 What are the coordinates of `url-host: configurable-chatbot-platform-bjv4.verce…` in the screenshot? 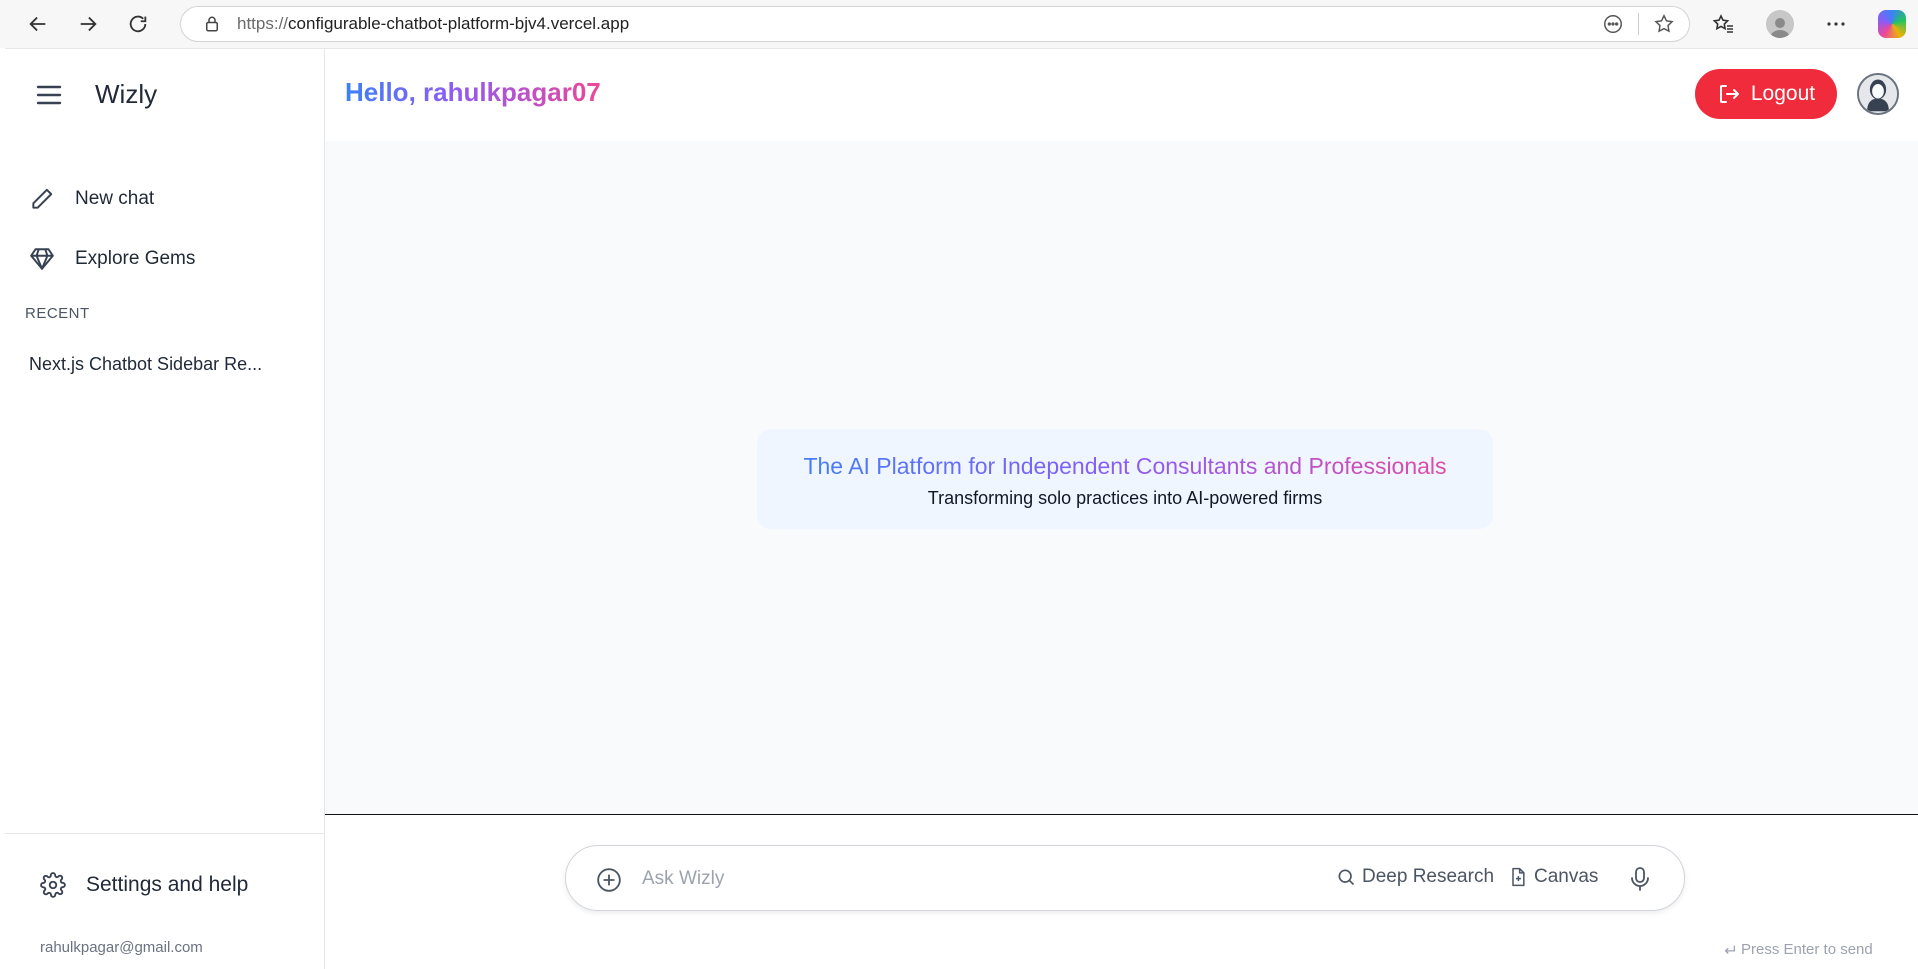 It's located at (459, 23).